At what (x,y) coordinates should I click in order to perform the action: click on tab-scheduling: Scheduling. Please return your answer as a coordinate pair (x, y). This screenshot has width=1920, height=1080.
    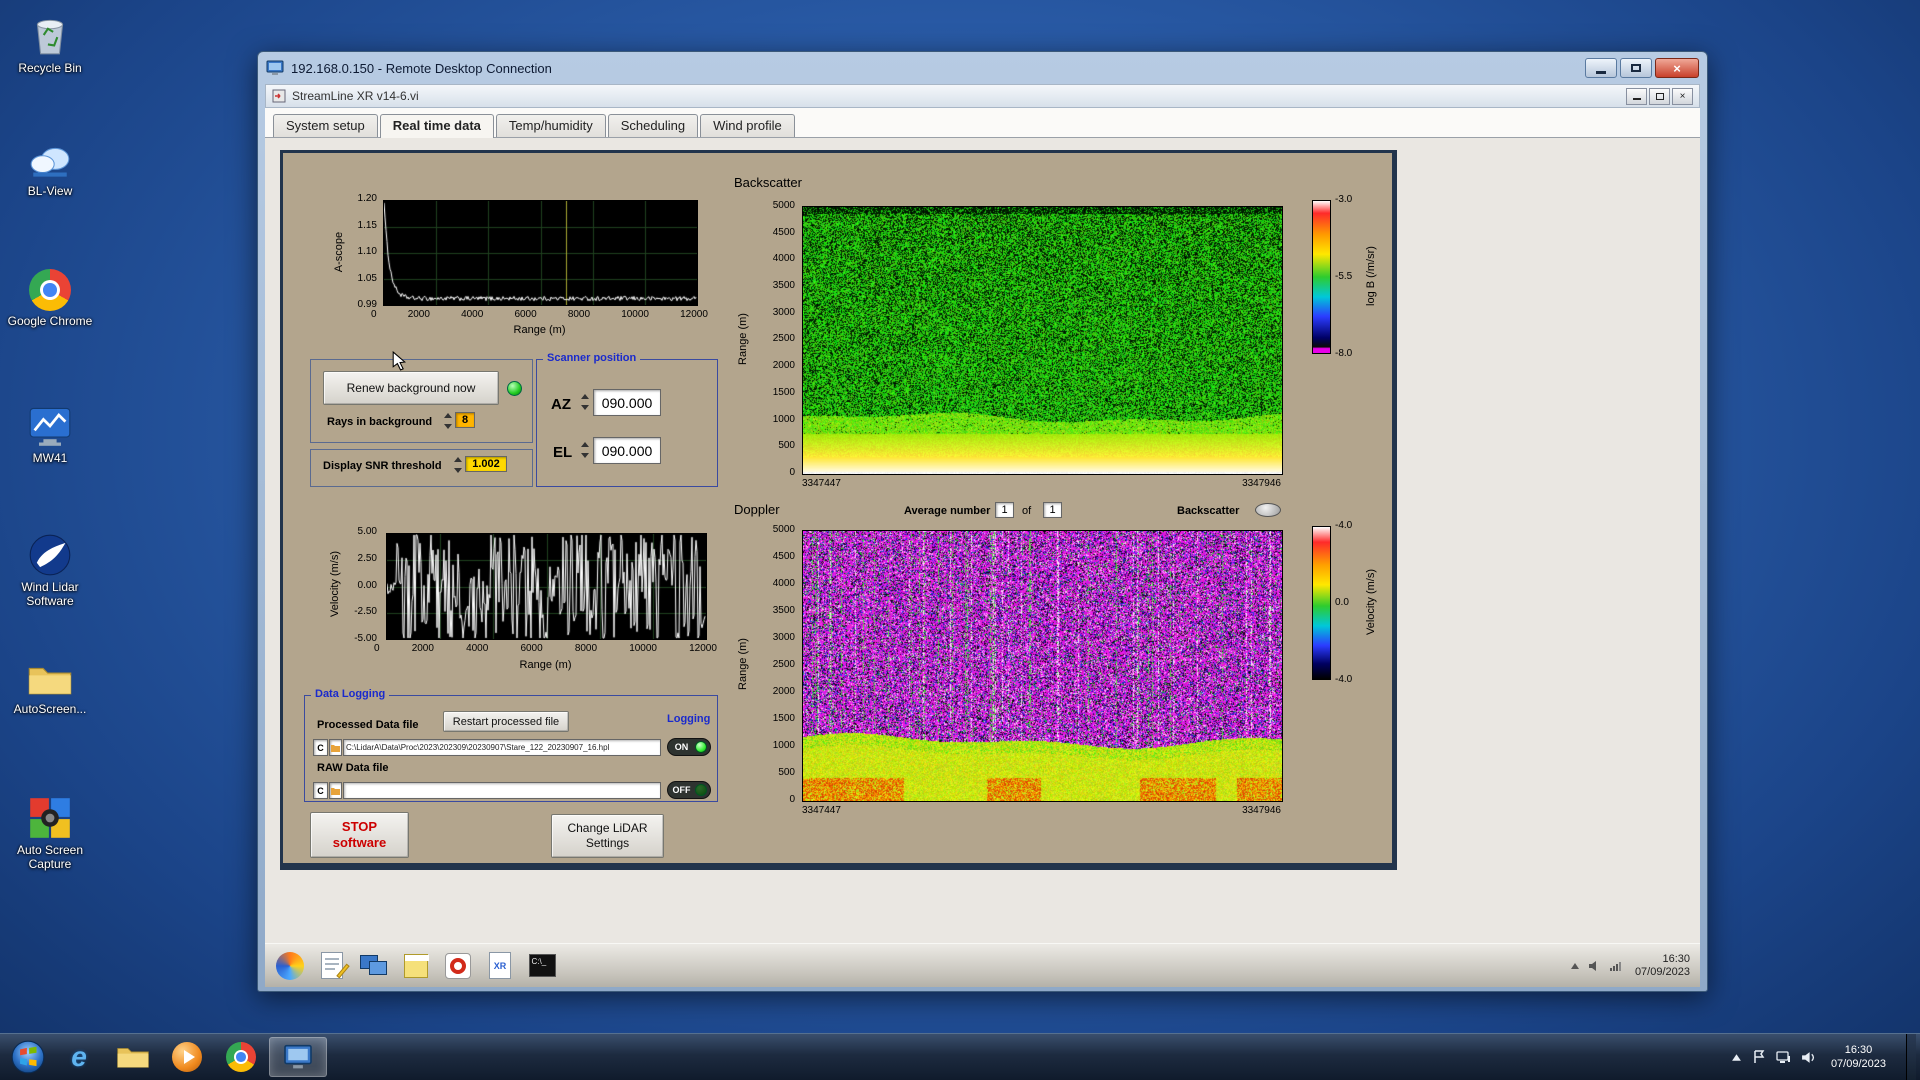
    Looking at the image, I should click on (653, 125).